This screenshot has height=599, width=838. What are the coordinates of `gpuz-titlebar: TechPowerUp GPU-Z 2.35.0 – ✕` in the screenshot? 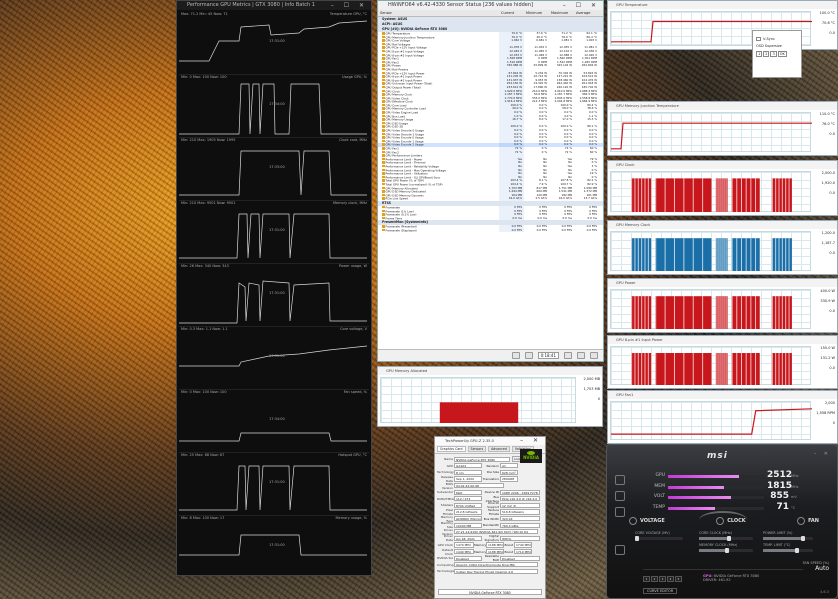 It's located at (490, 441).